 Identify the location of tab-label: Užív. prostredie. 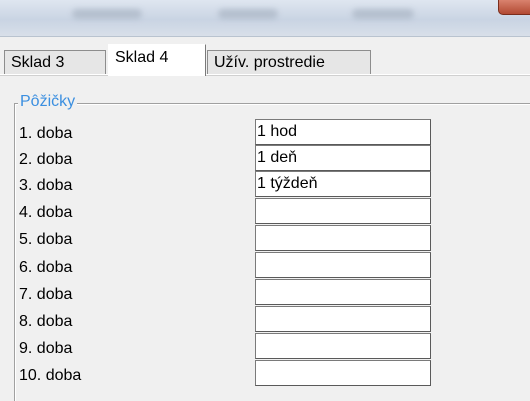
(269, 62).